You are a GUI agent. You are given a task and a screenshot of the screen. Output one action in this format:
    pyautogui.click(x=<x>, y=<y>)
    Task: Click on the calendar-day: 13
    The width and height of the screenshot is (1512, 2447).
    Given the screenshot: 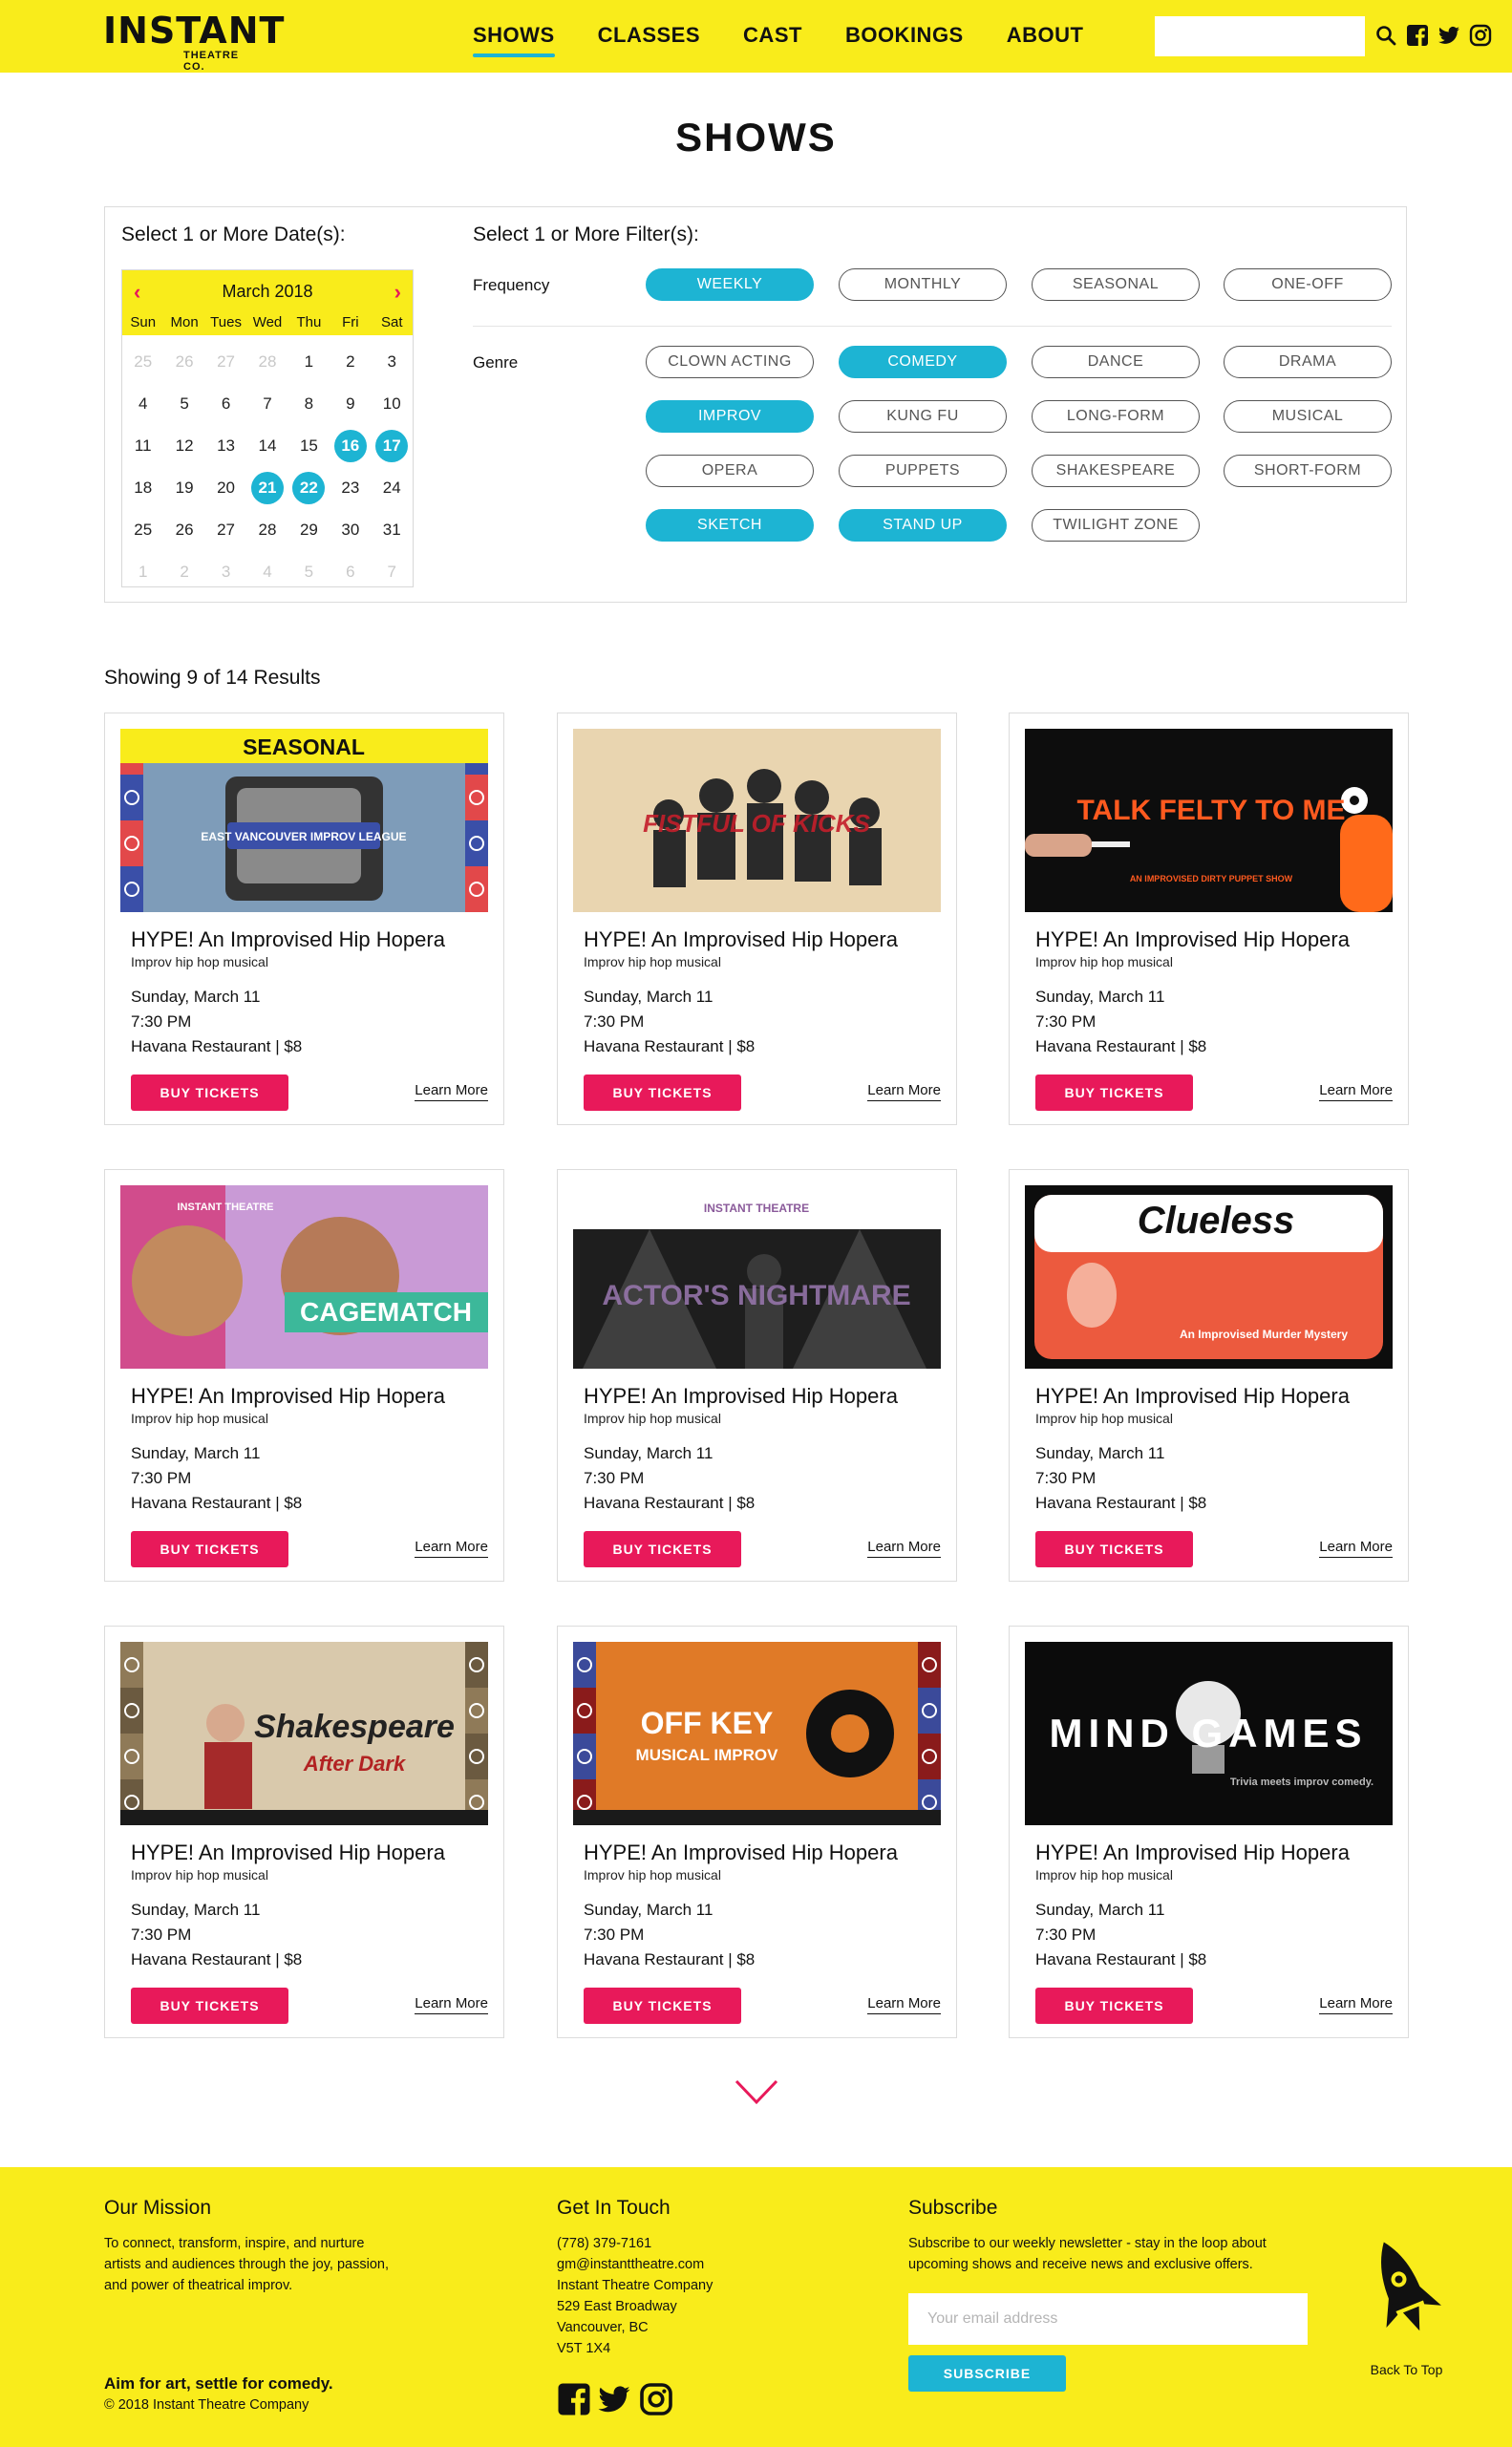 What is the action you would take?
    pyautogui.click(x=225, y=446)
    